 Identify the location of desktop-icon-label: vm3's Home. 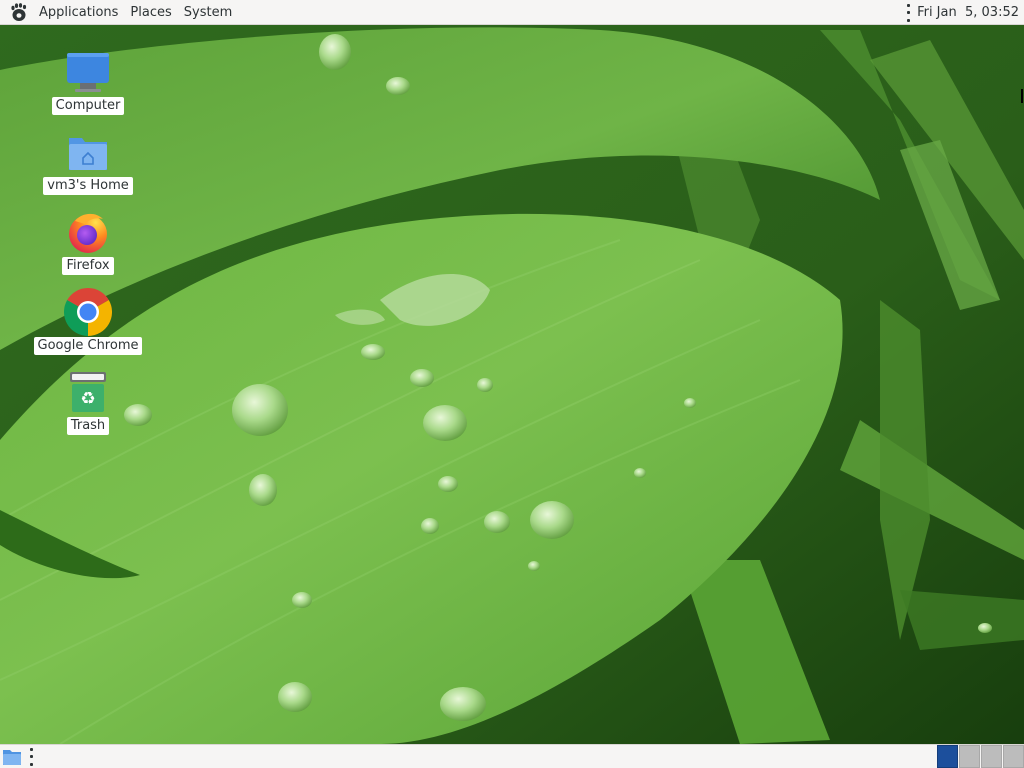
(88, 186).